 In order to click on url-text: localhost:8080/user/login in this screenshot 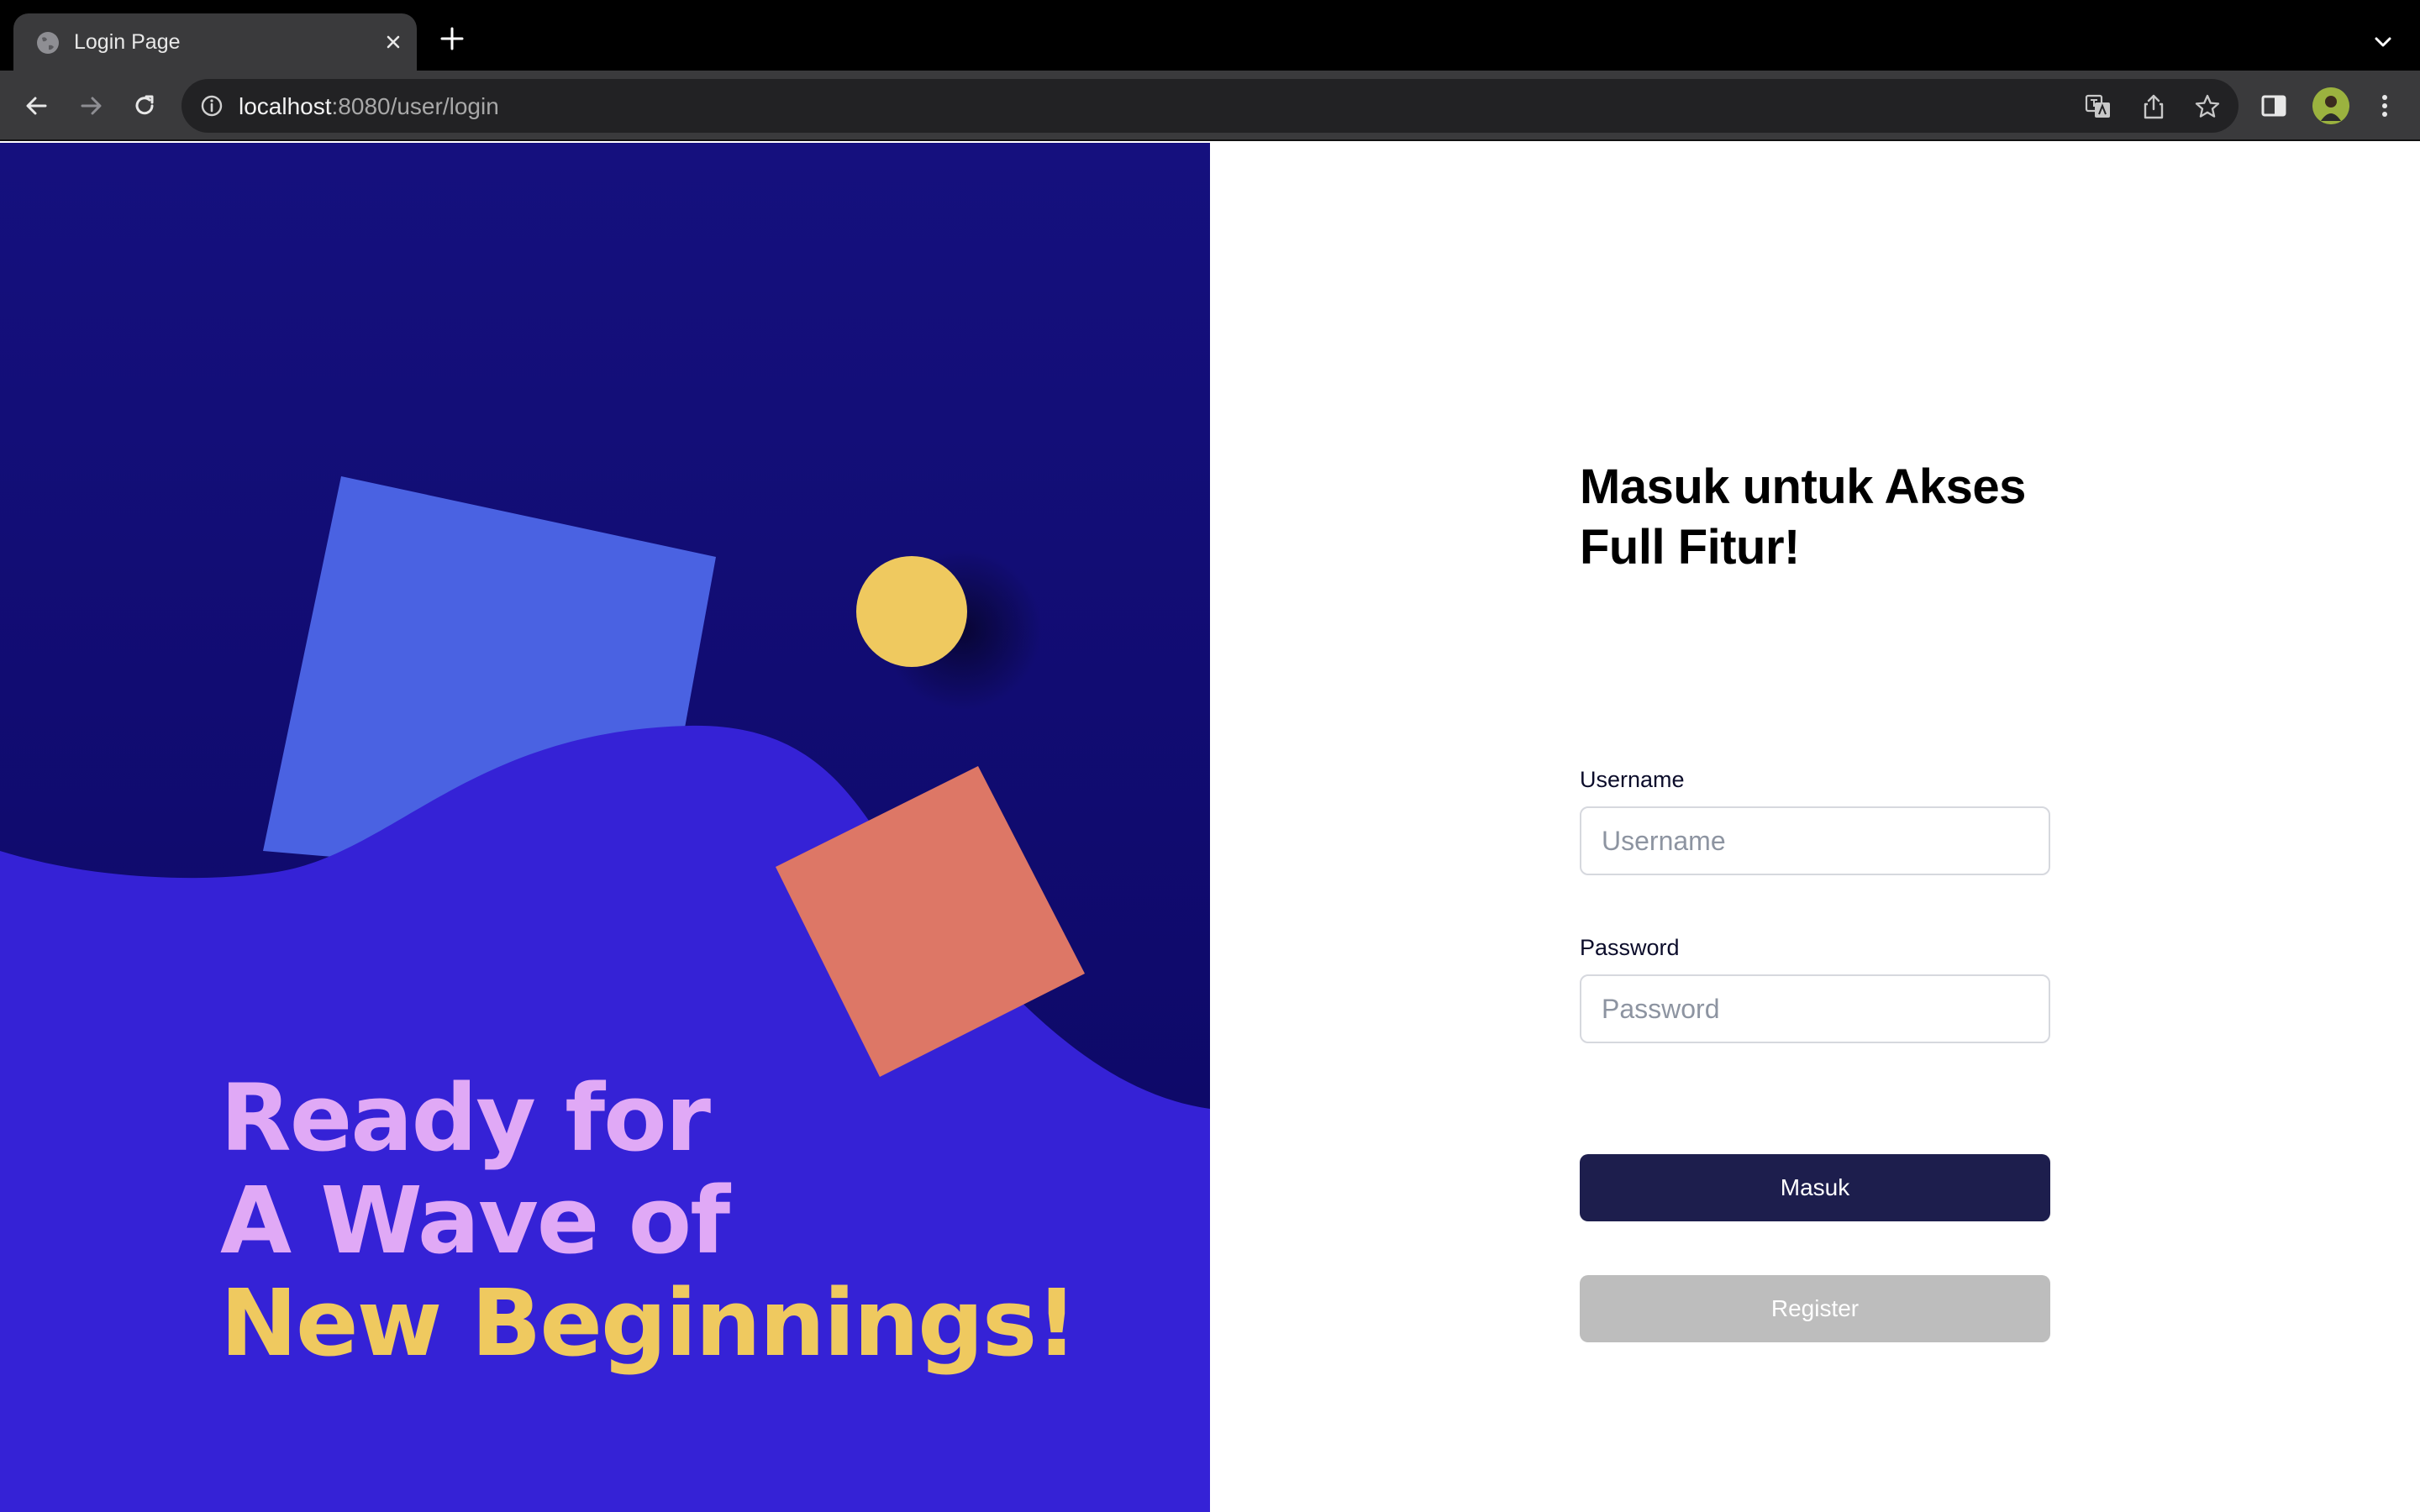, I will do `click(369, 106)`.